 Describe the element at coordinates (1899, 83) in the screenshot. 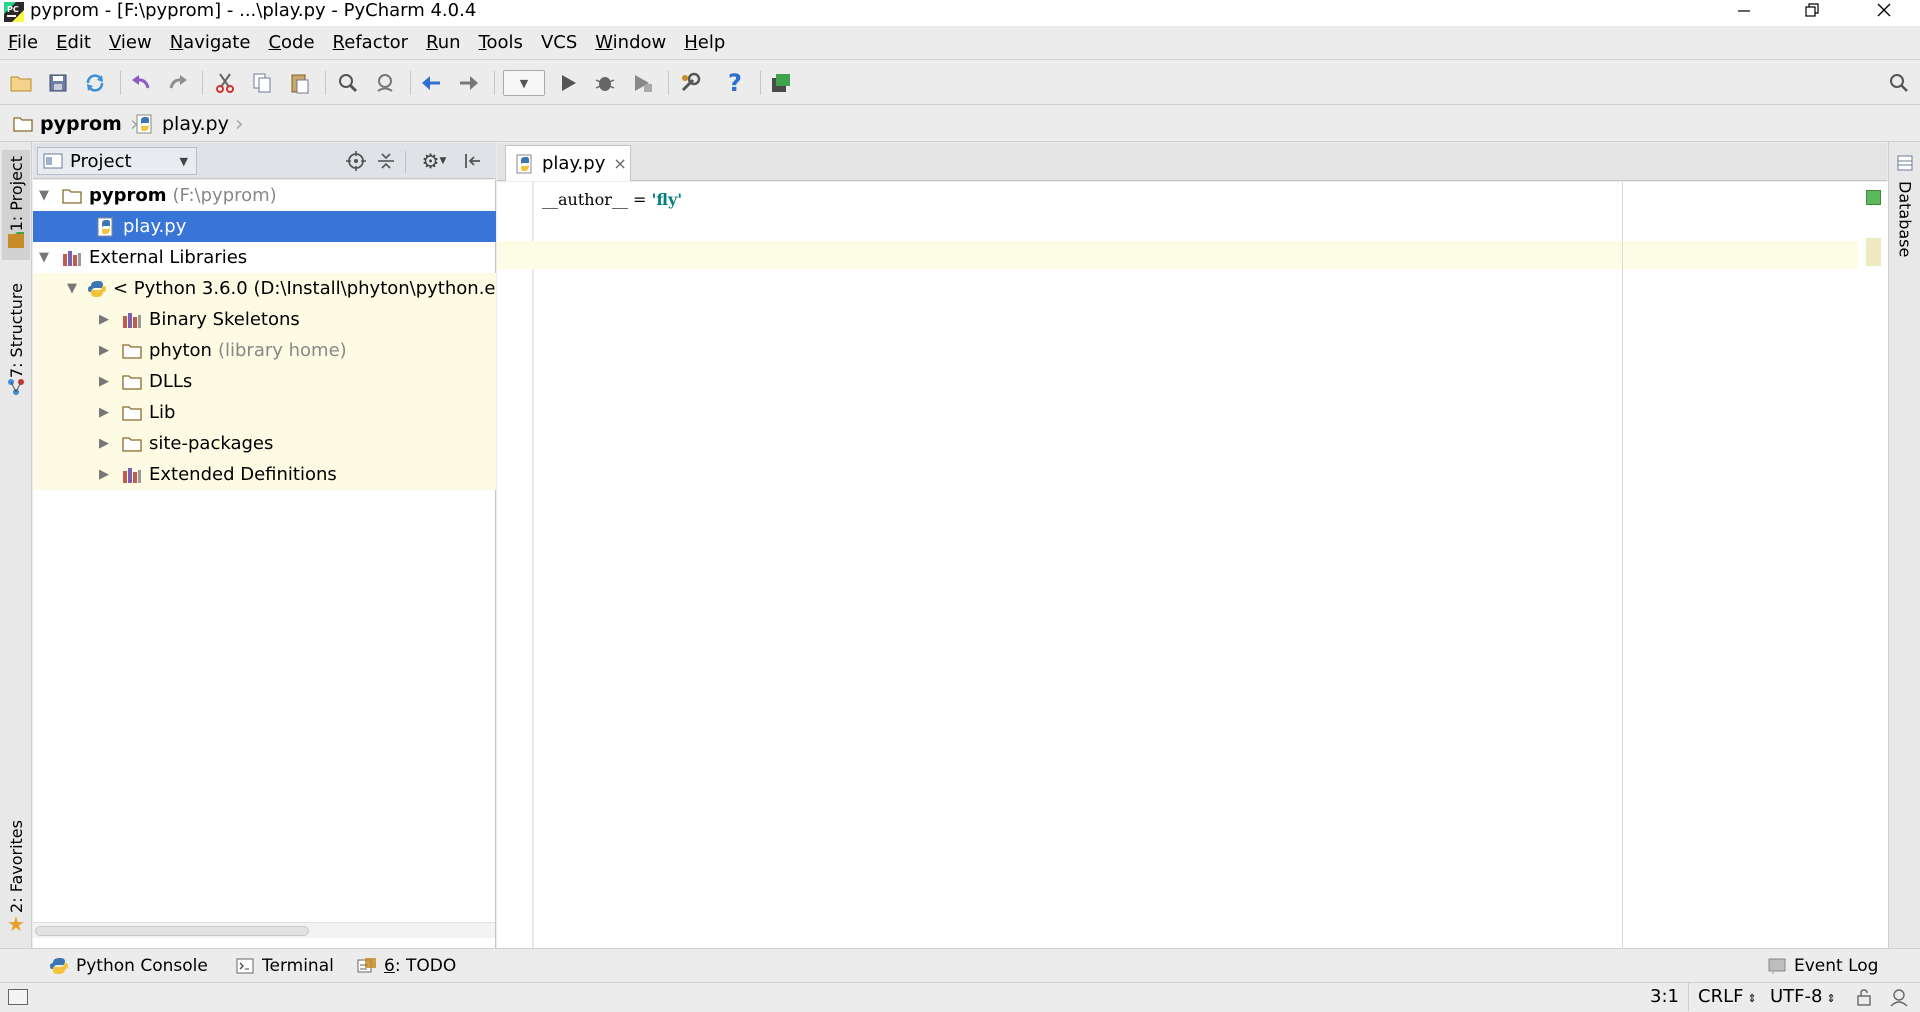

I see `search-everywhere-icon` at that location.